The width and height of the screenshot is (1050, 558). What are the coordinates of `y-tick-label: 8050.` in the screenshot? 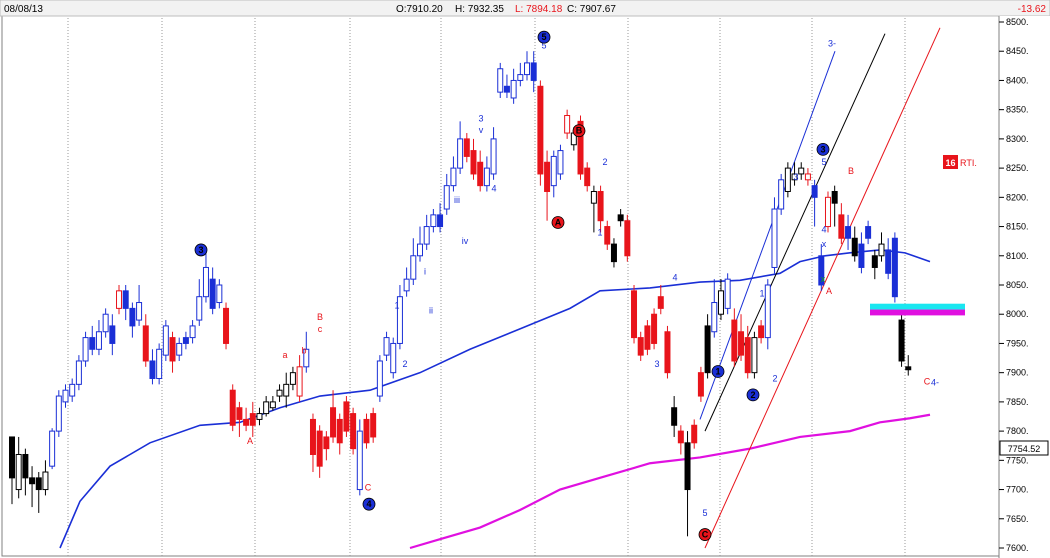 It's located at (1017, 285).